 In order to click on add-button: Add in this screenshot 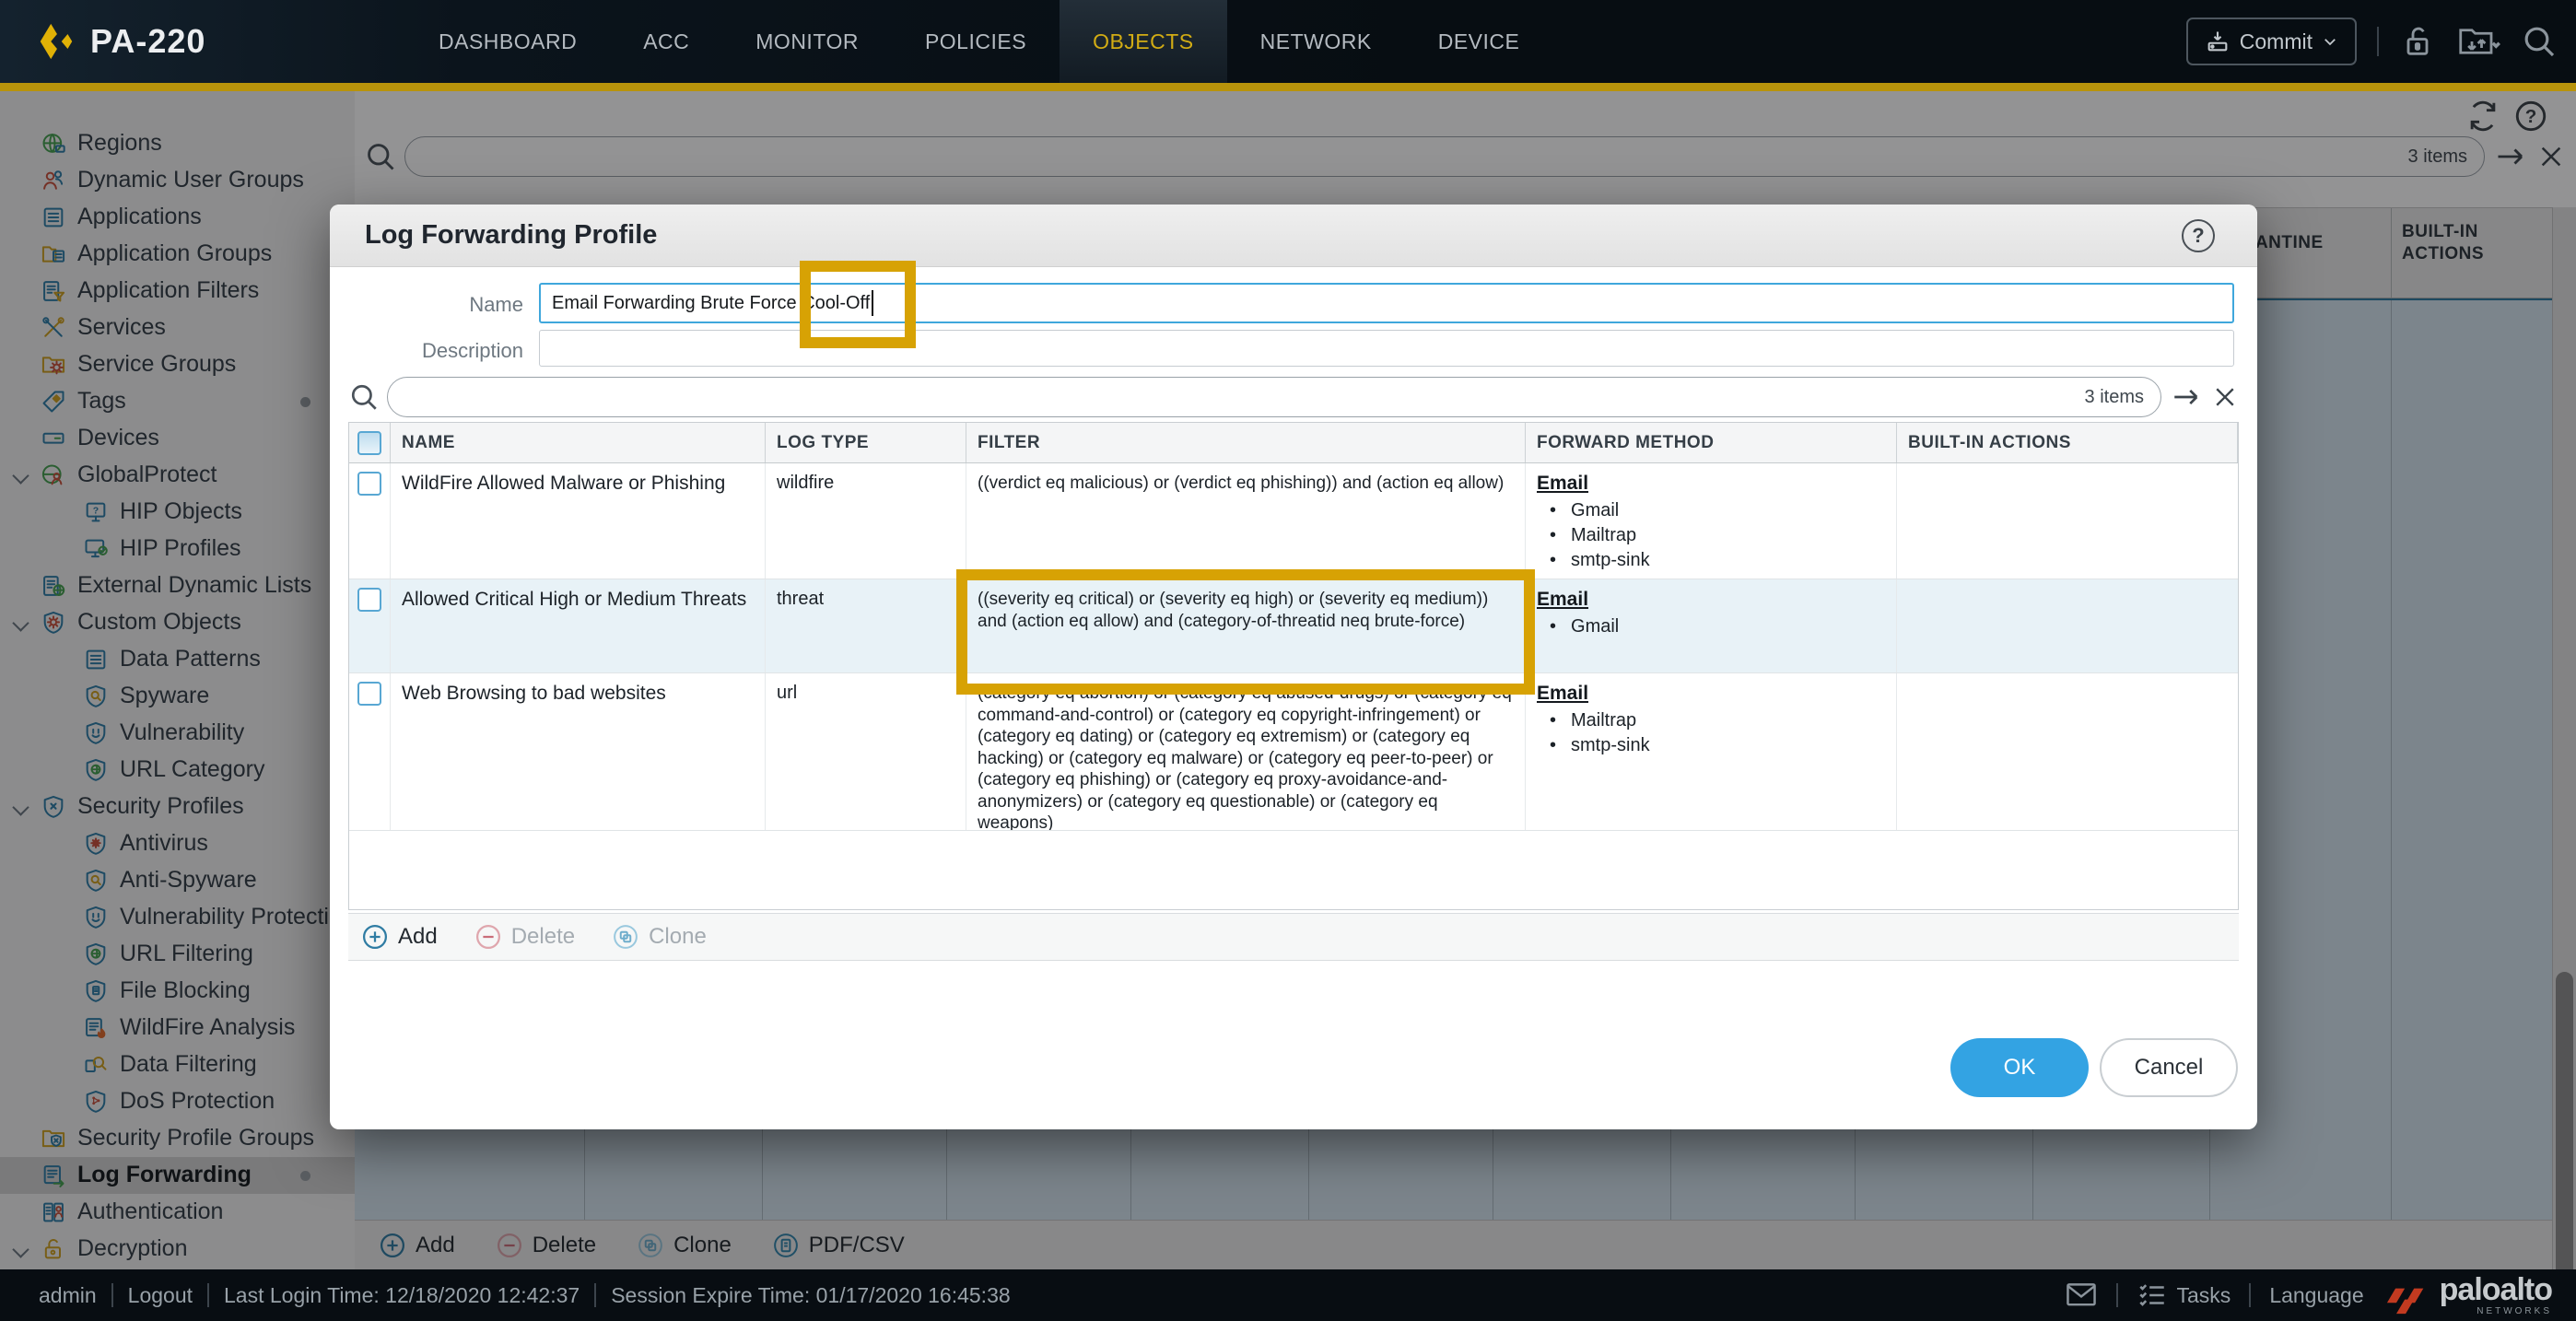, I will do `click(399, 937)`.